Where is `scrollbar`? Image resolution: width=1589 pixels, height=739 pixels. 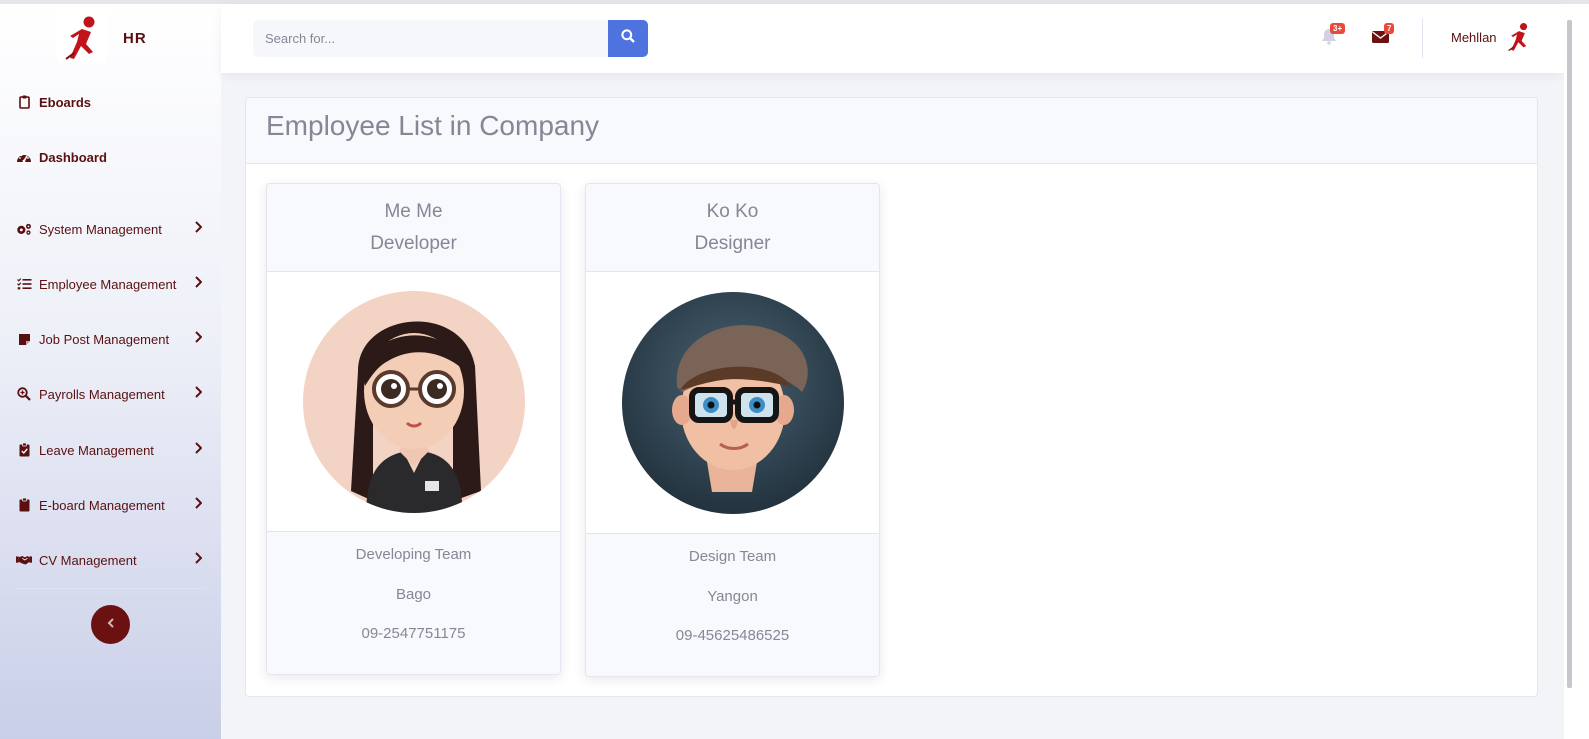
scrollbar is located at coordinates (1576, 371).